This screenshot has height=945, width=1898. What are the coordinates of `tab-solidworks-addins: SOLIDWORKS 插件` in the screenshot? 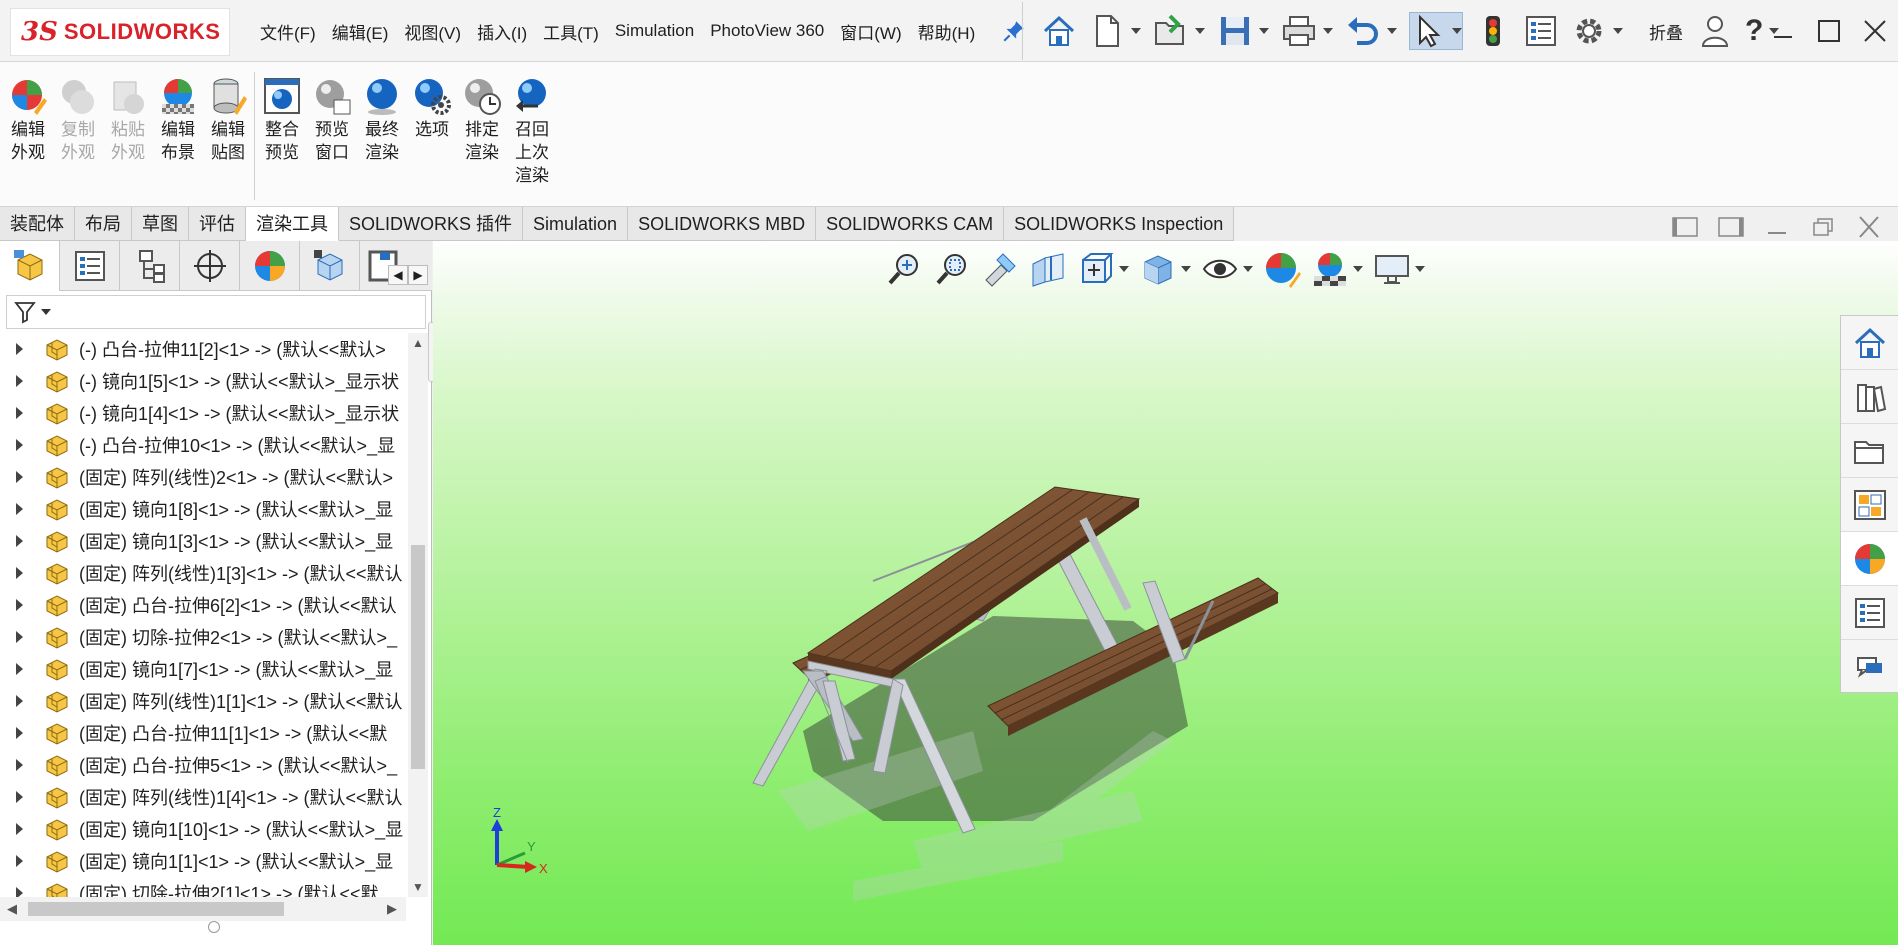 It's located at (431, 224).